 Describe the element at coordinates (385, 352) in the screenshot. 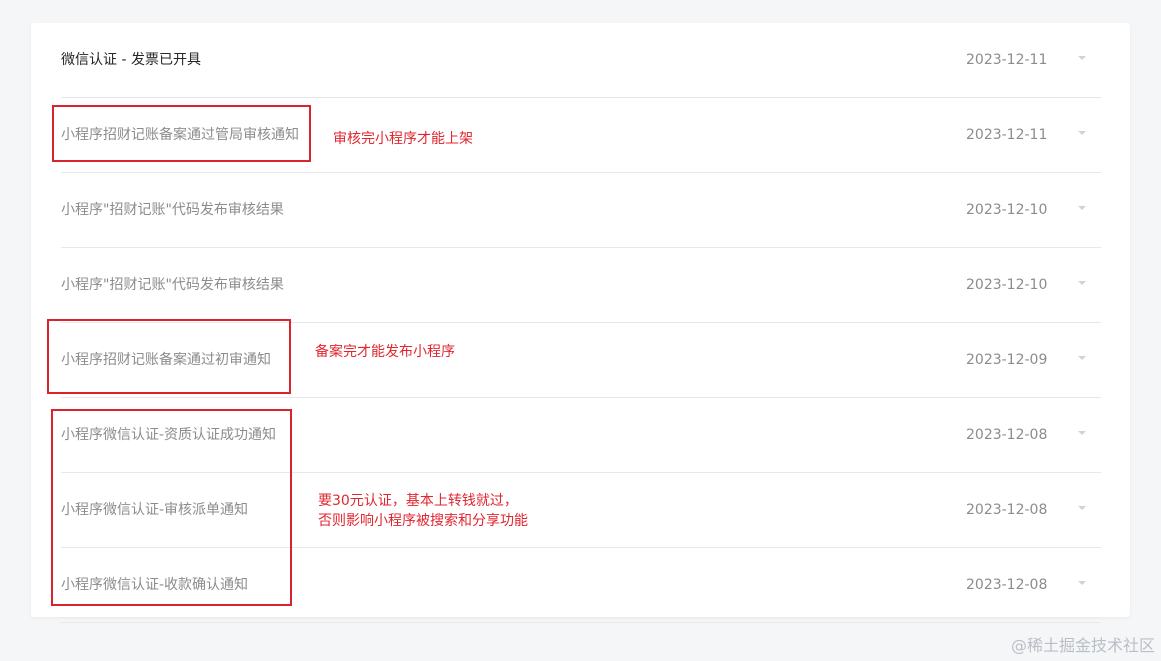

I see `annotation-note-filing: 备案完才能发布小程序` at that location.